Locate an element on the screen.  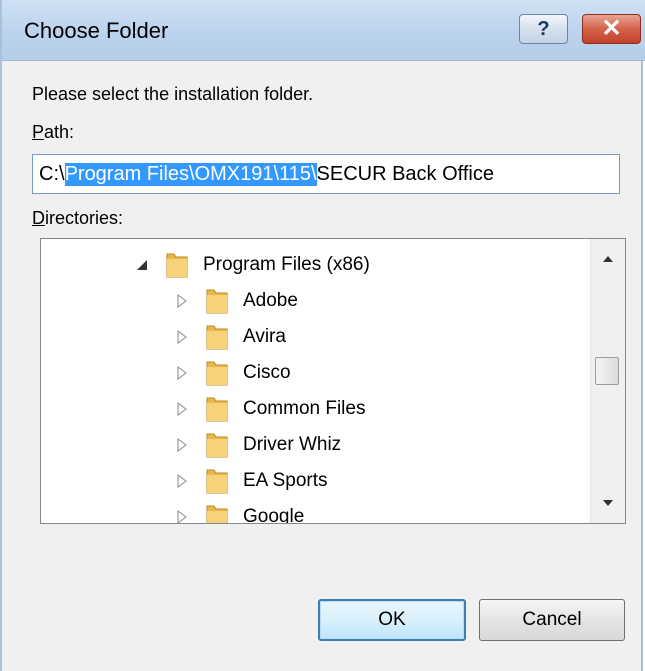
tree-item-program-files-x86: Program Files (x86) is located at coordinates (251, 265).